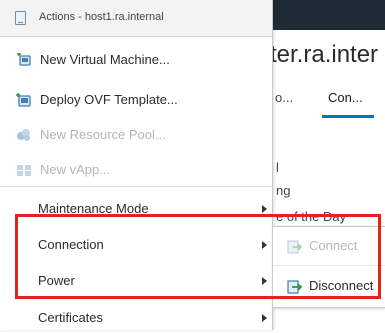 This screenshot has height=333, width=385. I want to click on app-header-bar, so click(327, 15).